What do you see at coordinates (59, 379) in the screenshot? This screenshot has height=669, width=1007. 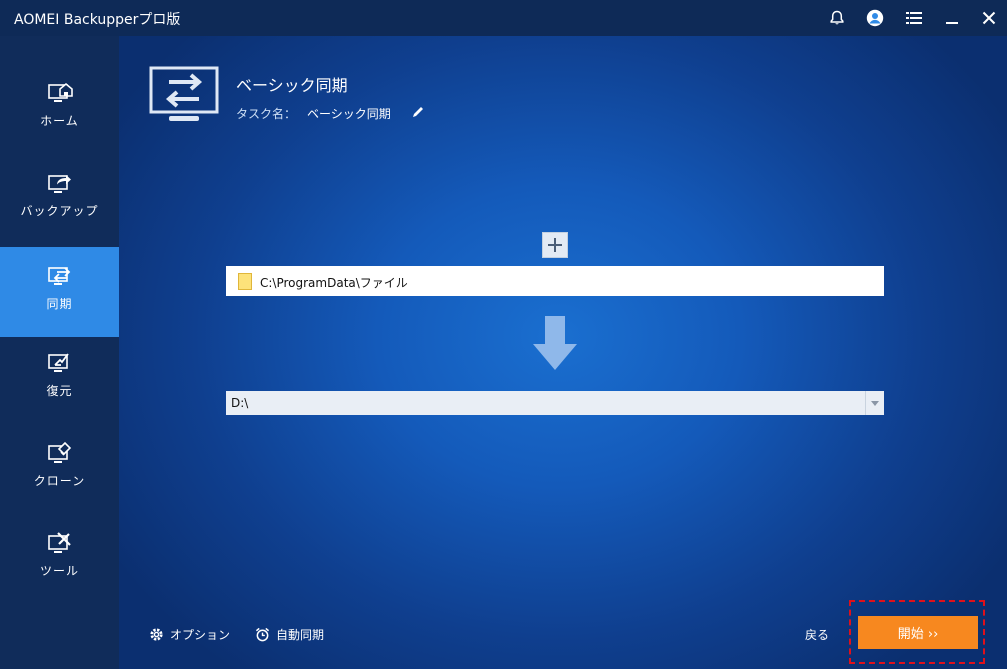 I see `sidebar-item-restore: 復元` at bounding box center [59, 379].